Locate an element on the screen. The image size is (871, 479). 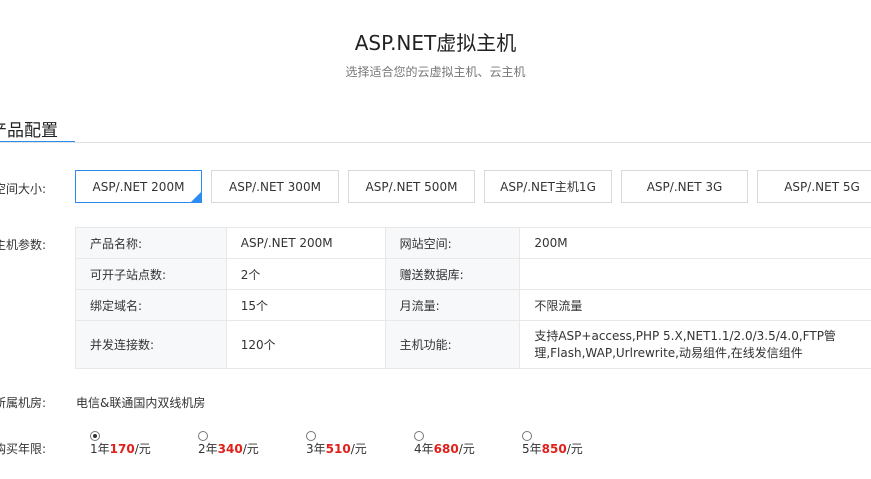
period-price: 680 is located at coordinates (446, 449).